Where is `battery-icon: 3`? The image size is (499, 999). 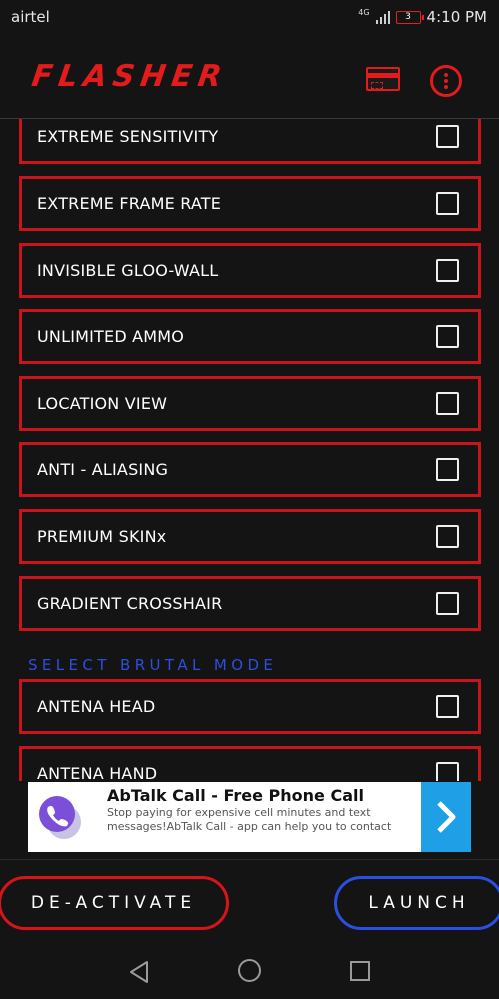
battery-icon: 3 is located at coordinates (409, 17).